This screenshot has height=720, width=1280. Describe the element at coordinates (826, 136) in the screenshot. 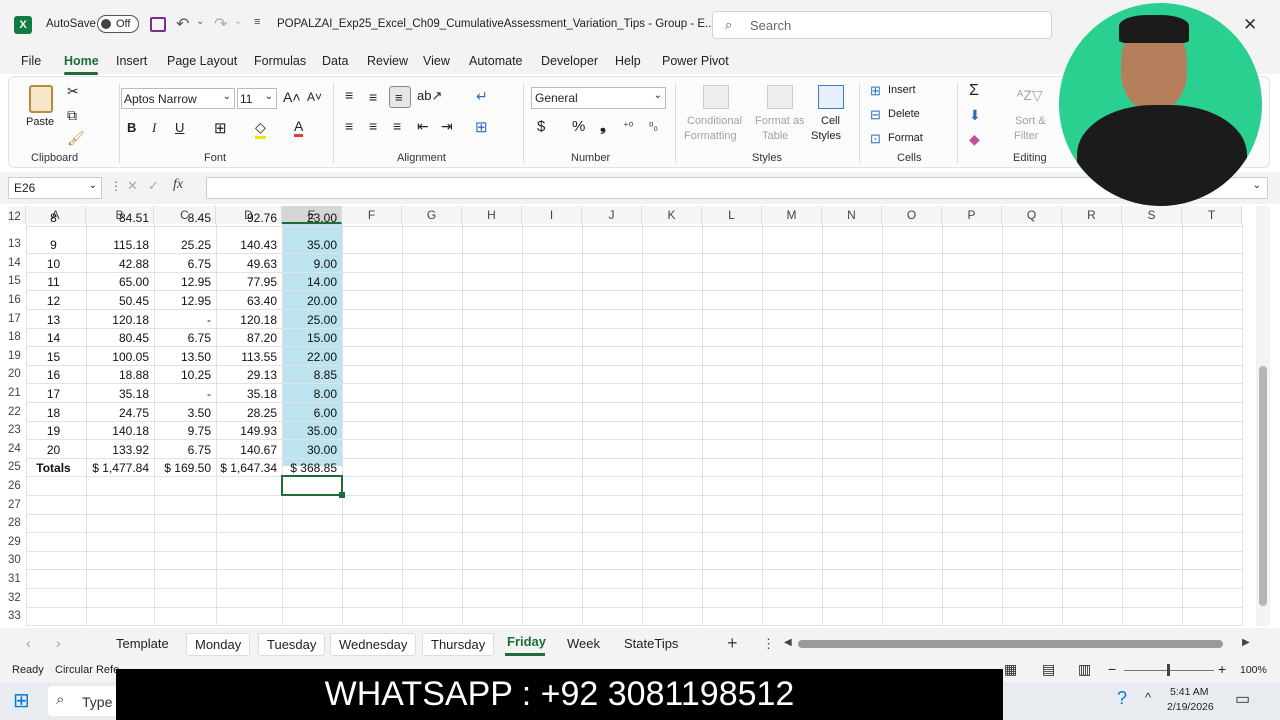

I see `styles-button-label: Styles` at that location.